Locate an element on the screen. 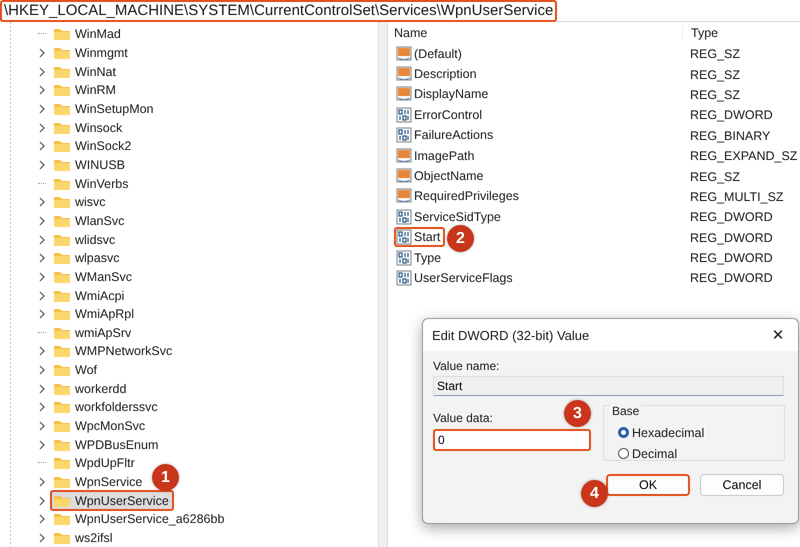  tree-item: wisvc is located at coordinates (80, 202).